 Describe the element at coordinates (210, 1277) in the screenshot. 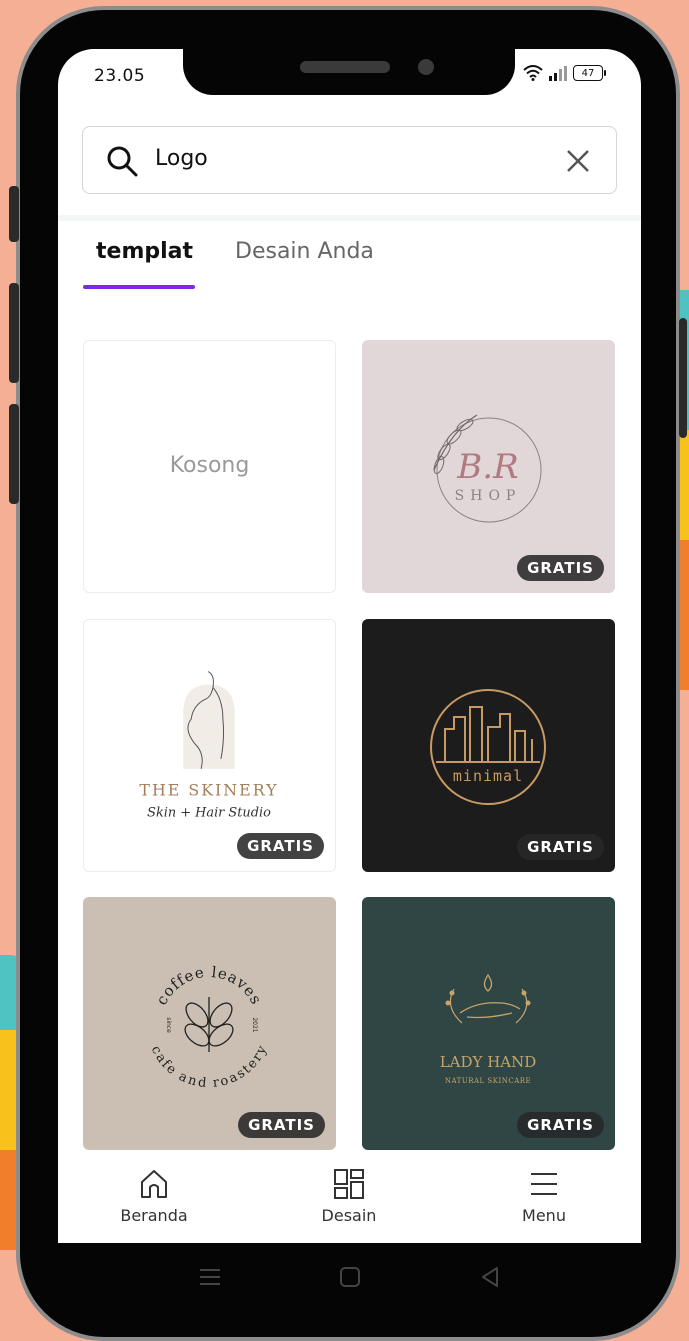

I see `recent-apps-icon` at that location.